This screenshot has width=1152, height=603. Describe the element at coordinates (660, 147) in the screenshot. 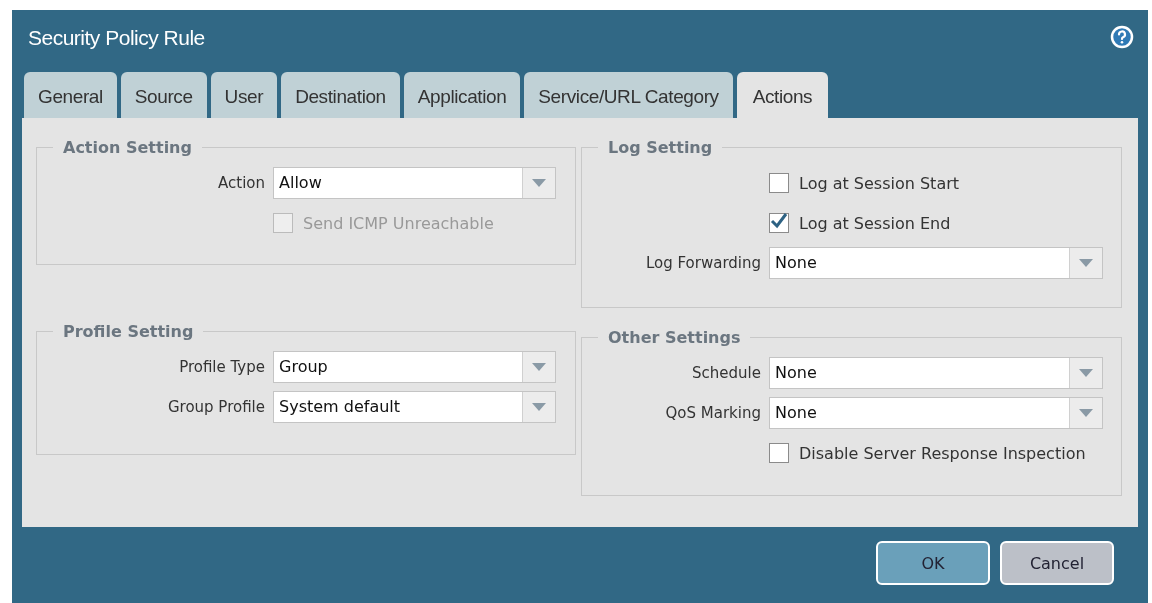

I see `group-title: Log Setting` at that location.